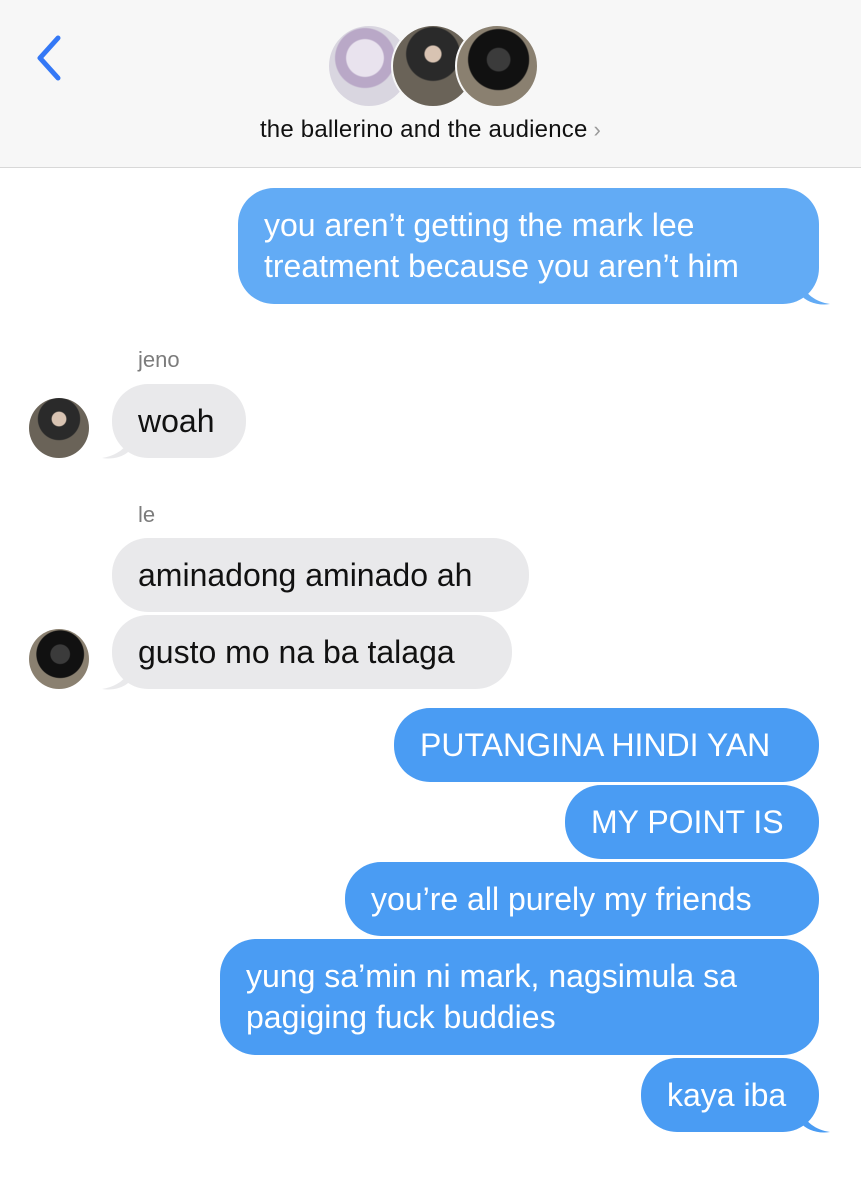 Image resolution: width=861 pixels, height=1200 pixels. I want to click on incoming-message: gusto mo na ba talaga, so click(312, 652).